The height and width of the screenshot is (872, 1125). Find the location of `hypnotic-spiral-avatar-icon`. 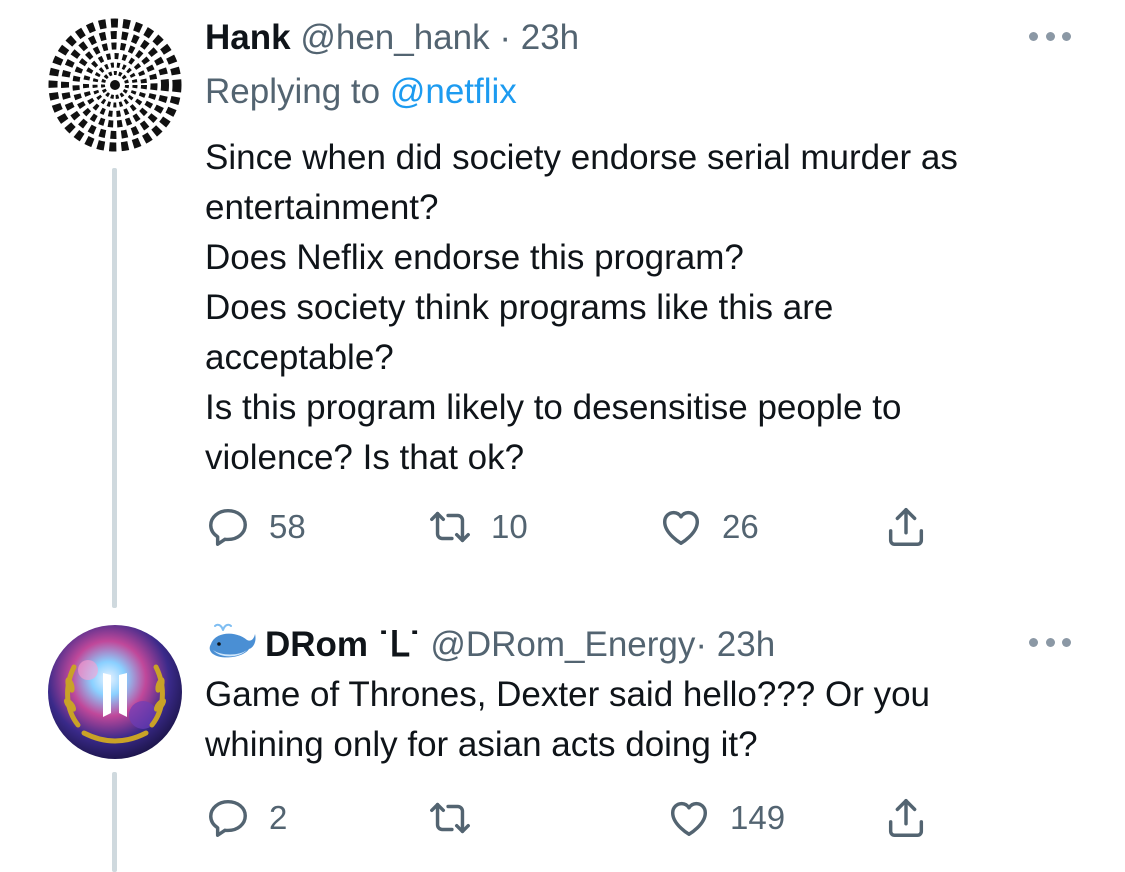

hypnotic-spiral-avatar-icon is located at coordinates (115, 85).